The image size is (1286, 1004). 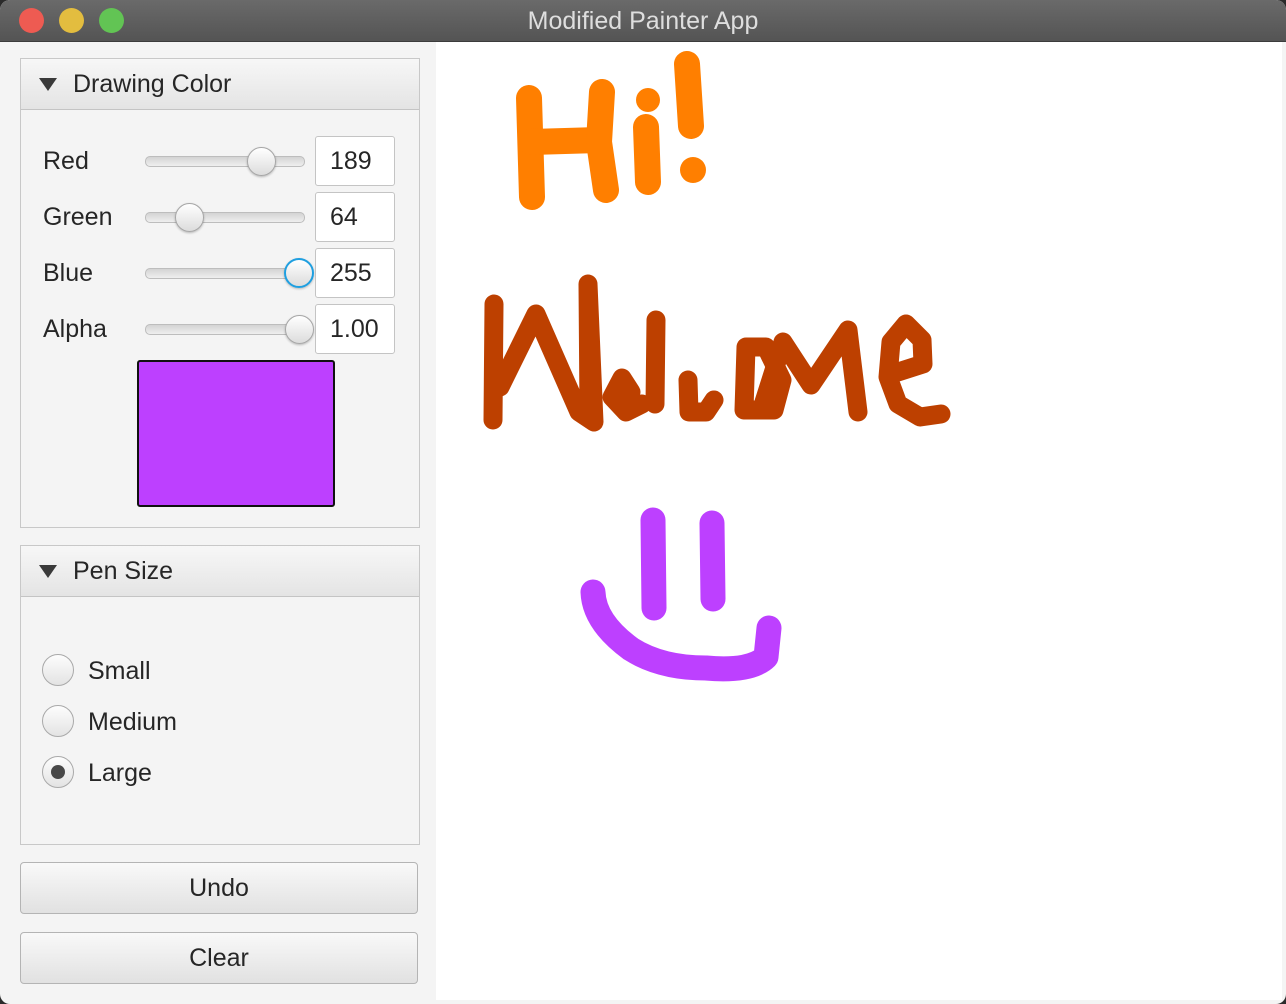 I want to click on drawing-color-pane-header: Drawing Color, so click(x=220, y=84).